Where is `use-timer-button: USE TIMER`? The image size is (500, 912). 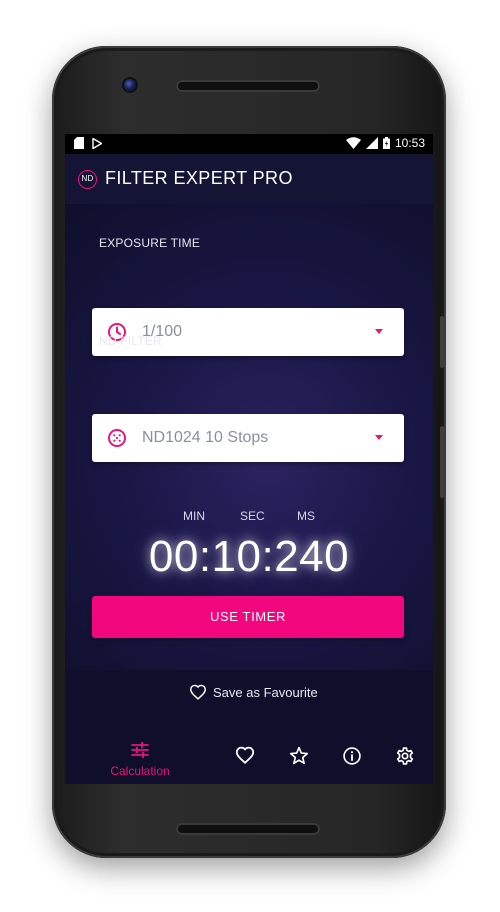
use-timer-button: USE TIMER is located at coordinates (248, 617).